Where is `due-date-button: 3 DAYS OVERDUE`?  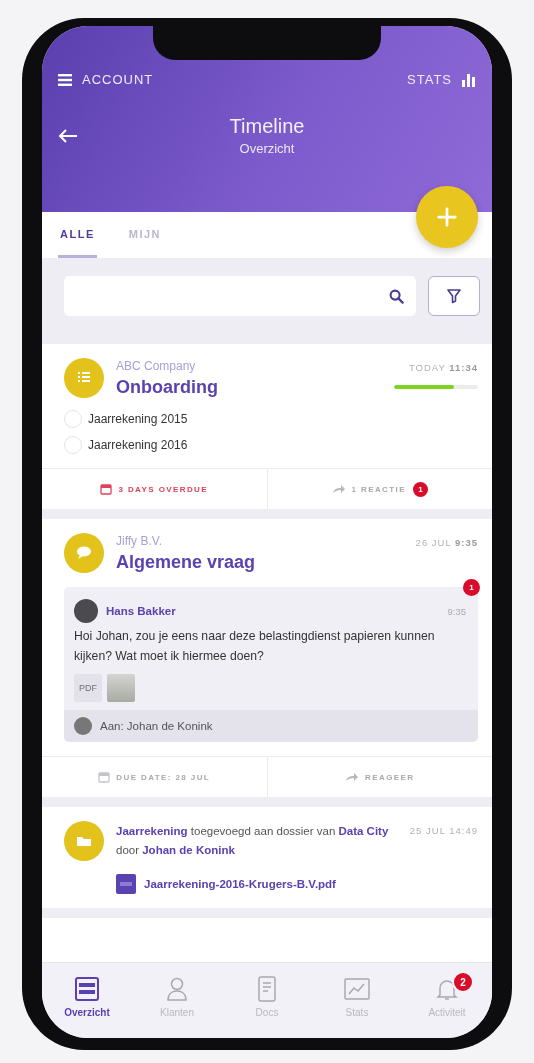
due-date-button: 3 DAYS OVERDUE is located at coordinates (154, 489).